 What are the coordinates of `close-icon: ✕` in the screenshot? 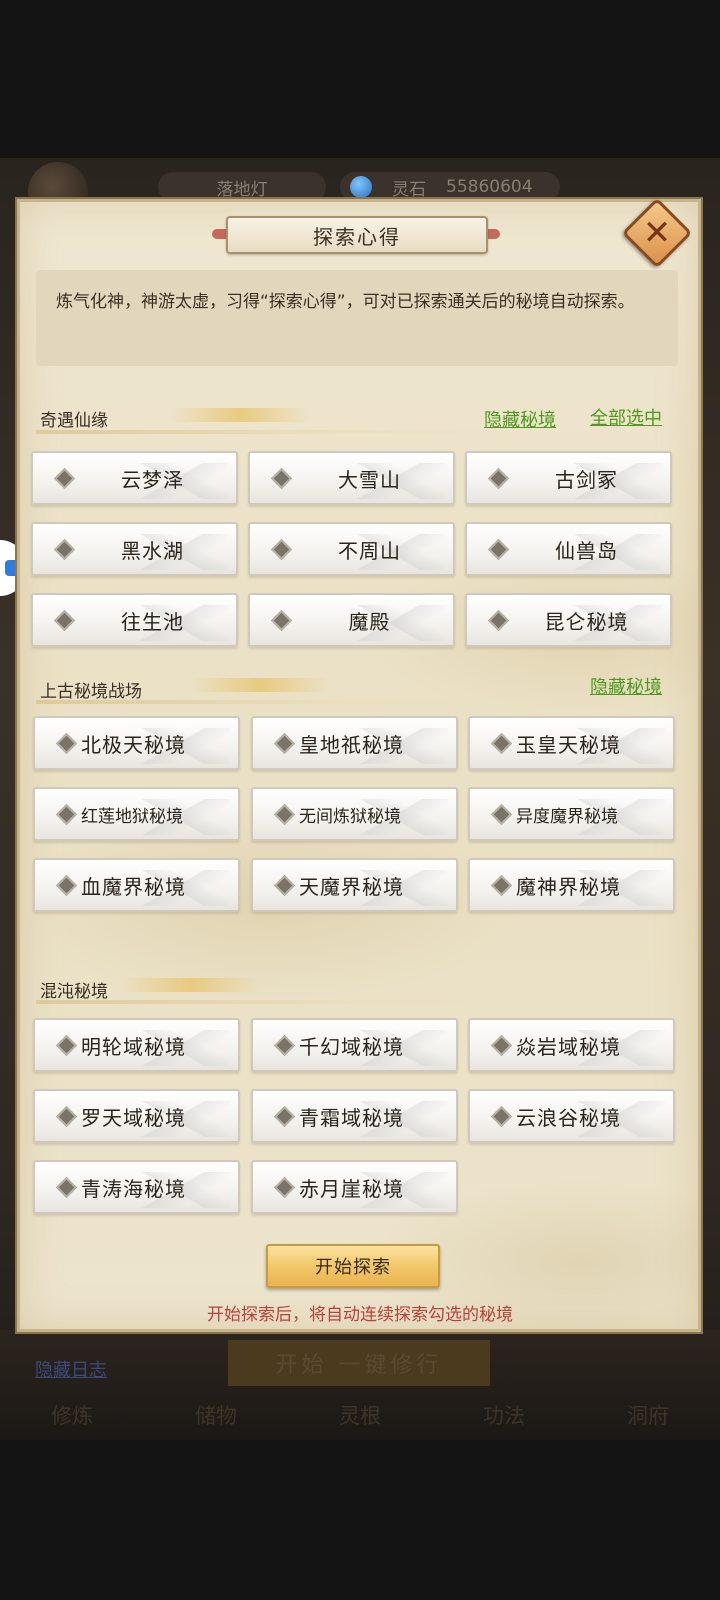 It's located at (657, 233).